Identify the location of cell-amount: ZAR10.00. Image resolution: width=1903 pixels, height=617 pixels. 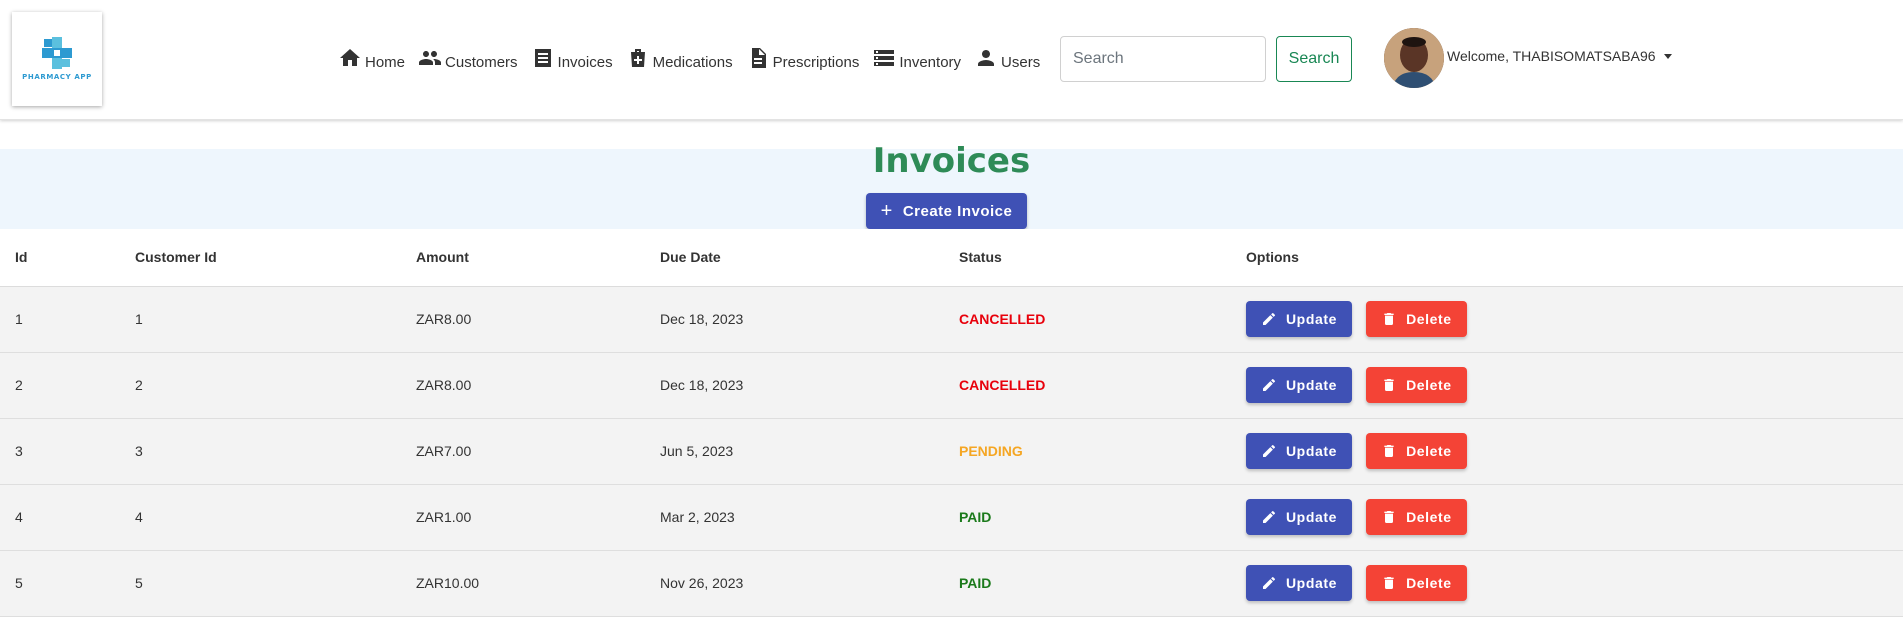
(448, 583).